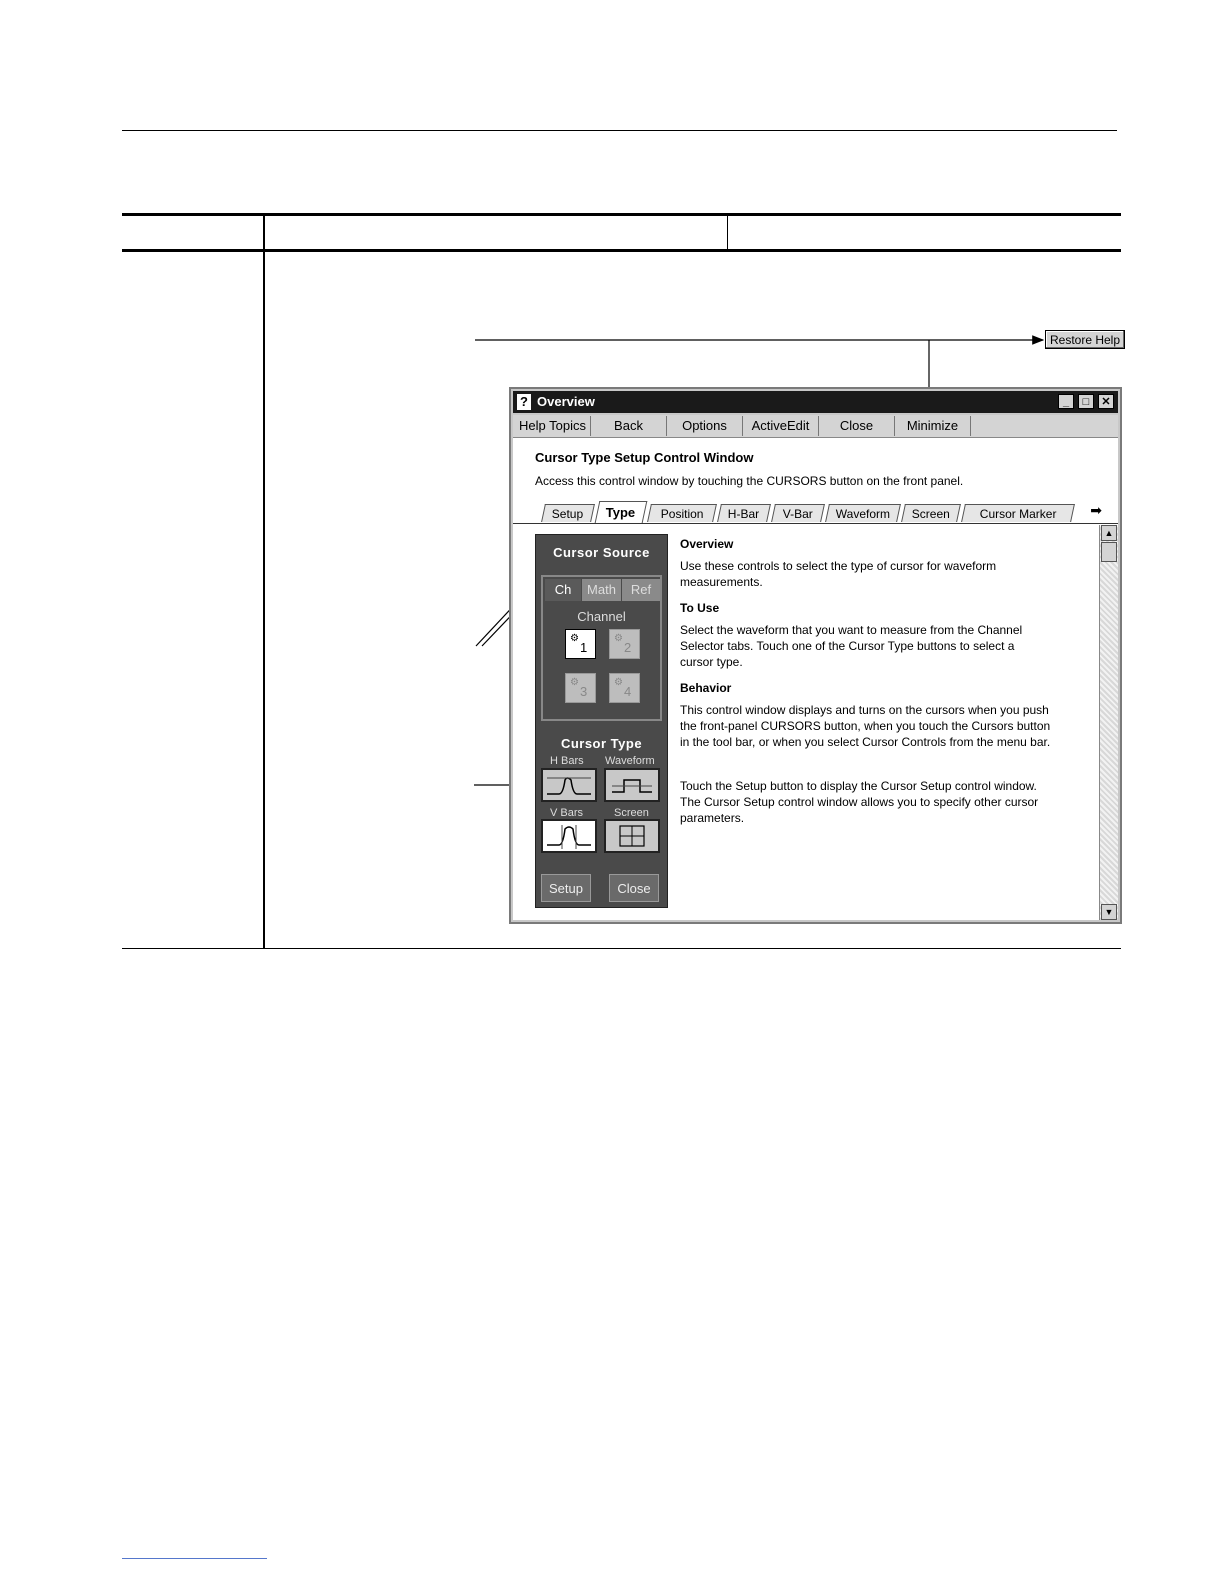  Describe the element at coordinates (1096, 510) in the screenshot. I see `arrow-right-icon: ➡` at that location.